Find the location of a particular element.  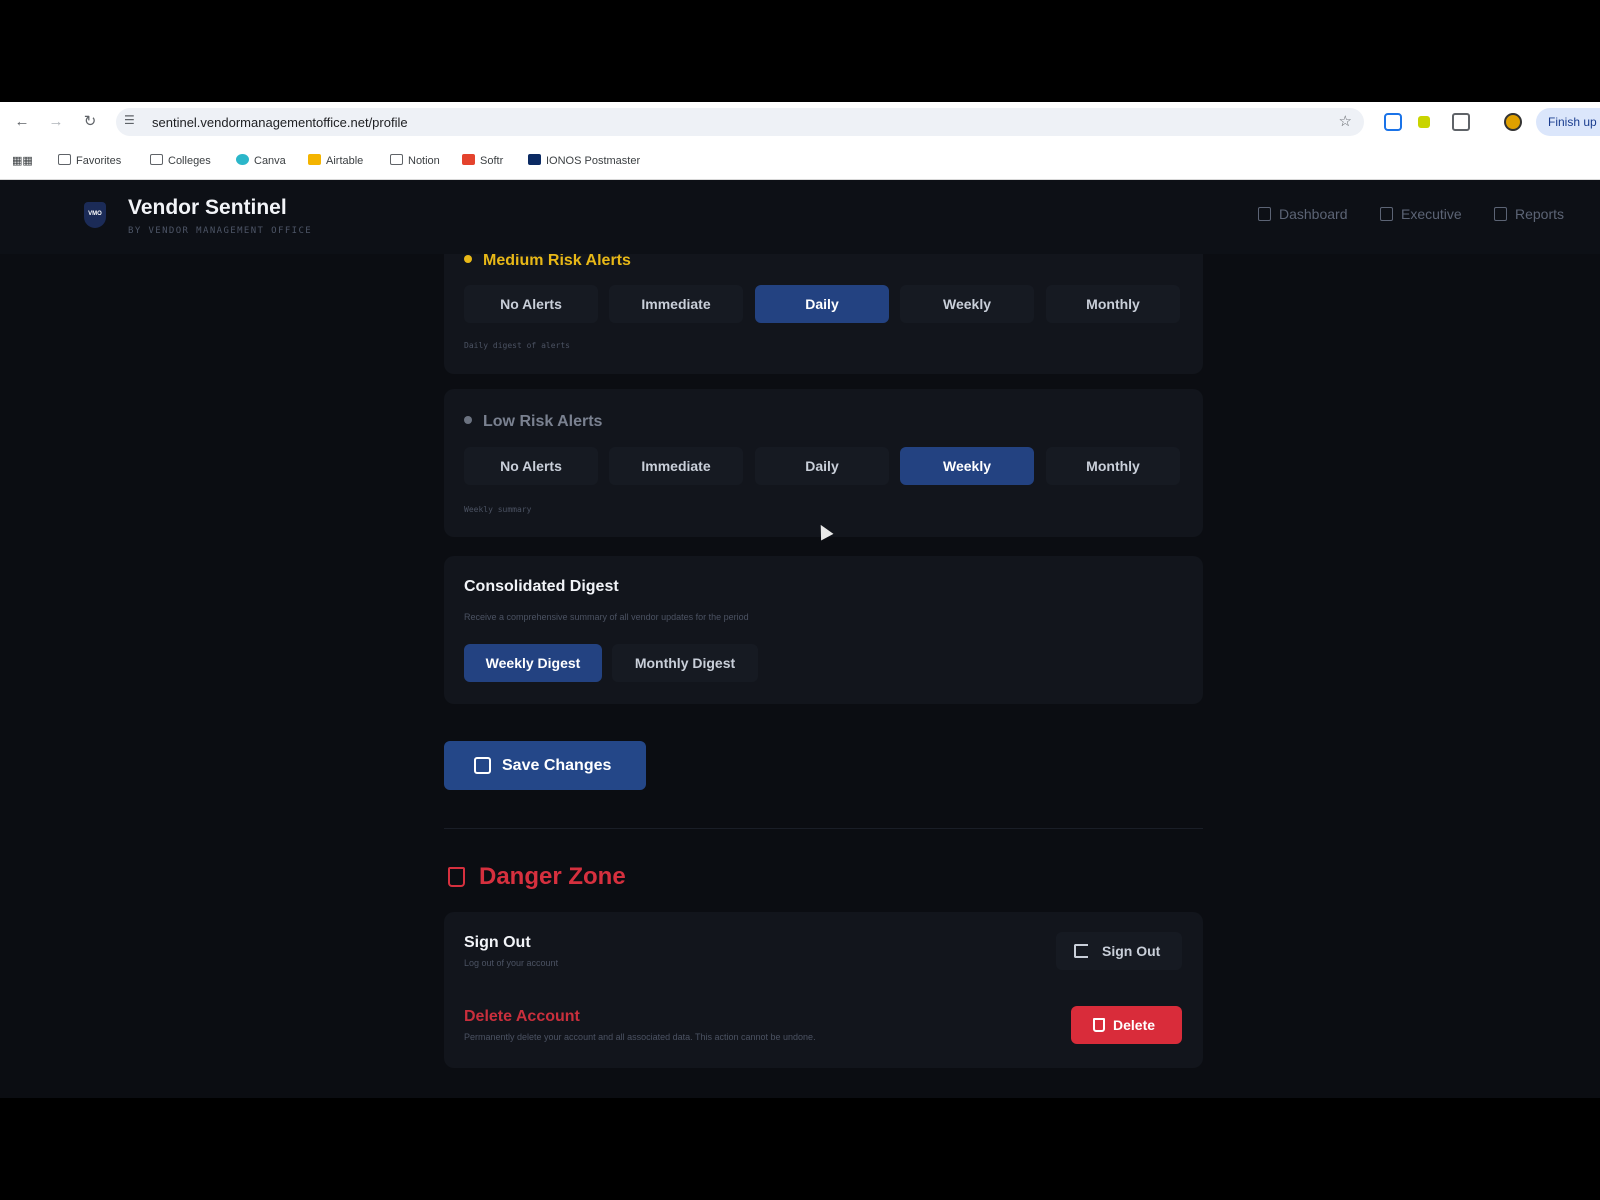

danger-zone-title: Danger Zone is located at coordinates (552, 876).